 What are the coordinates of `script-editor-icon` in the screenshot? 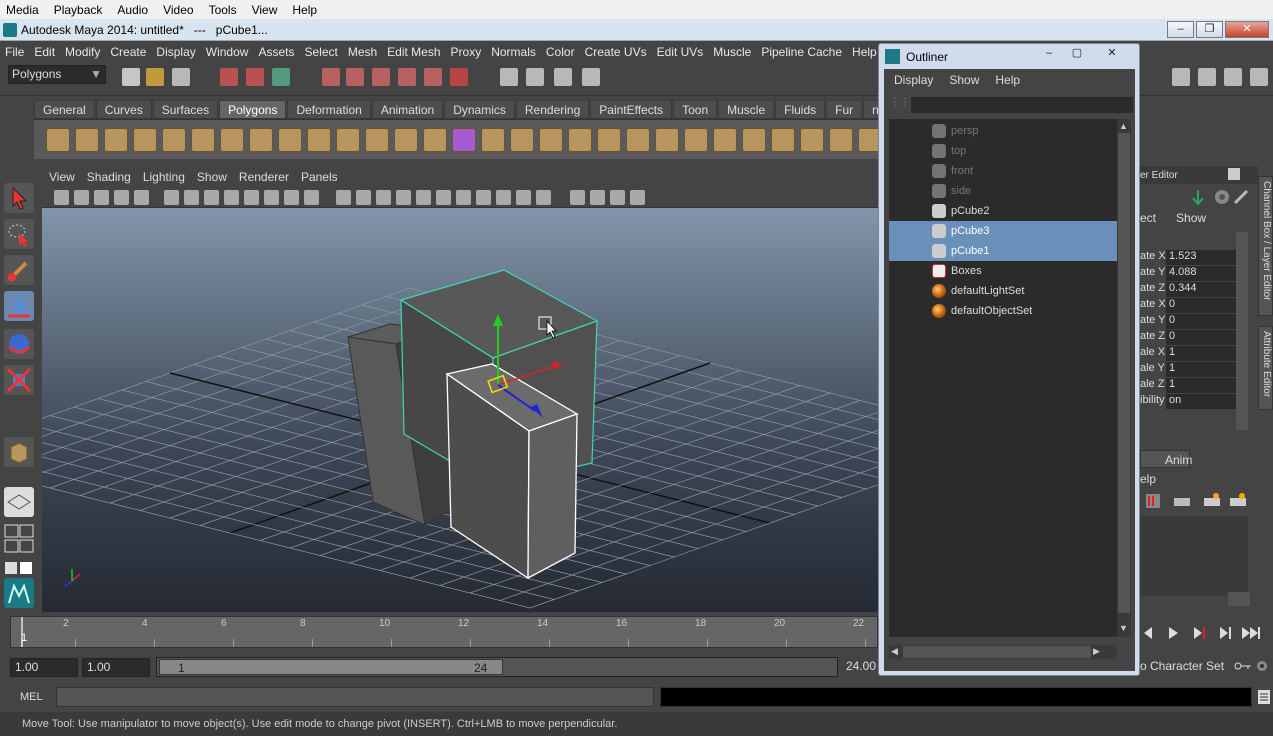 It's located at (1264, 697).